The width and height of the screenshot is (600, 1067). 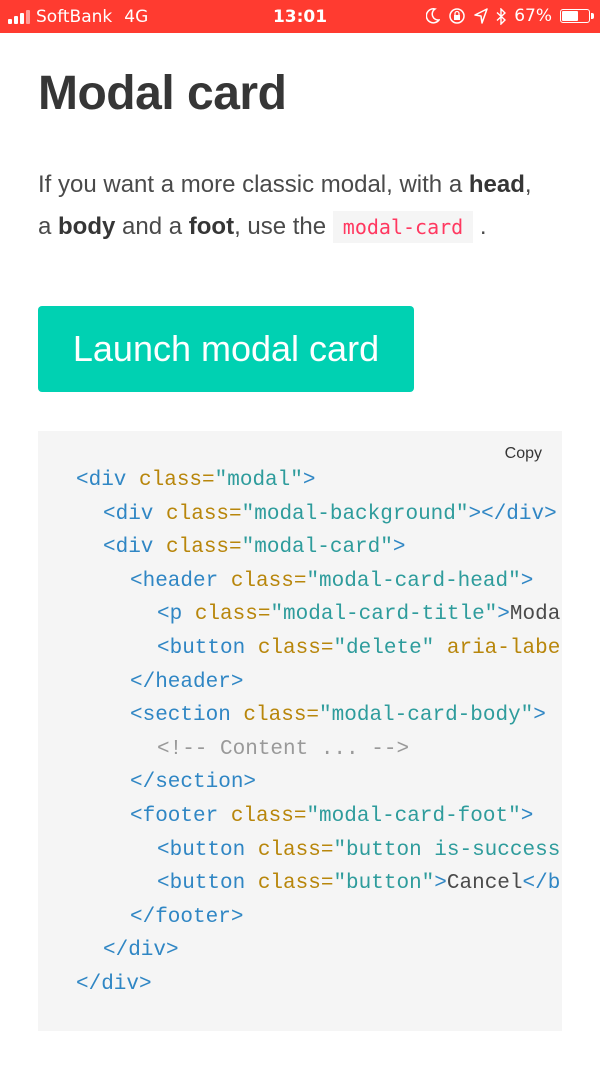 What do you see at coordinates (152, 226) in the screenshot?
I see `intro-text-3: and a` at bounding box center [152, 226].